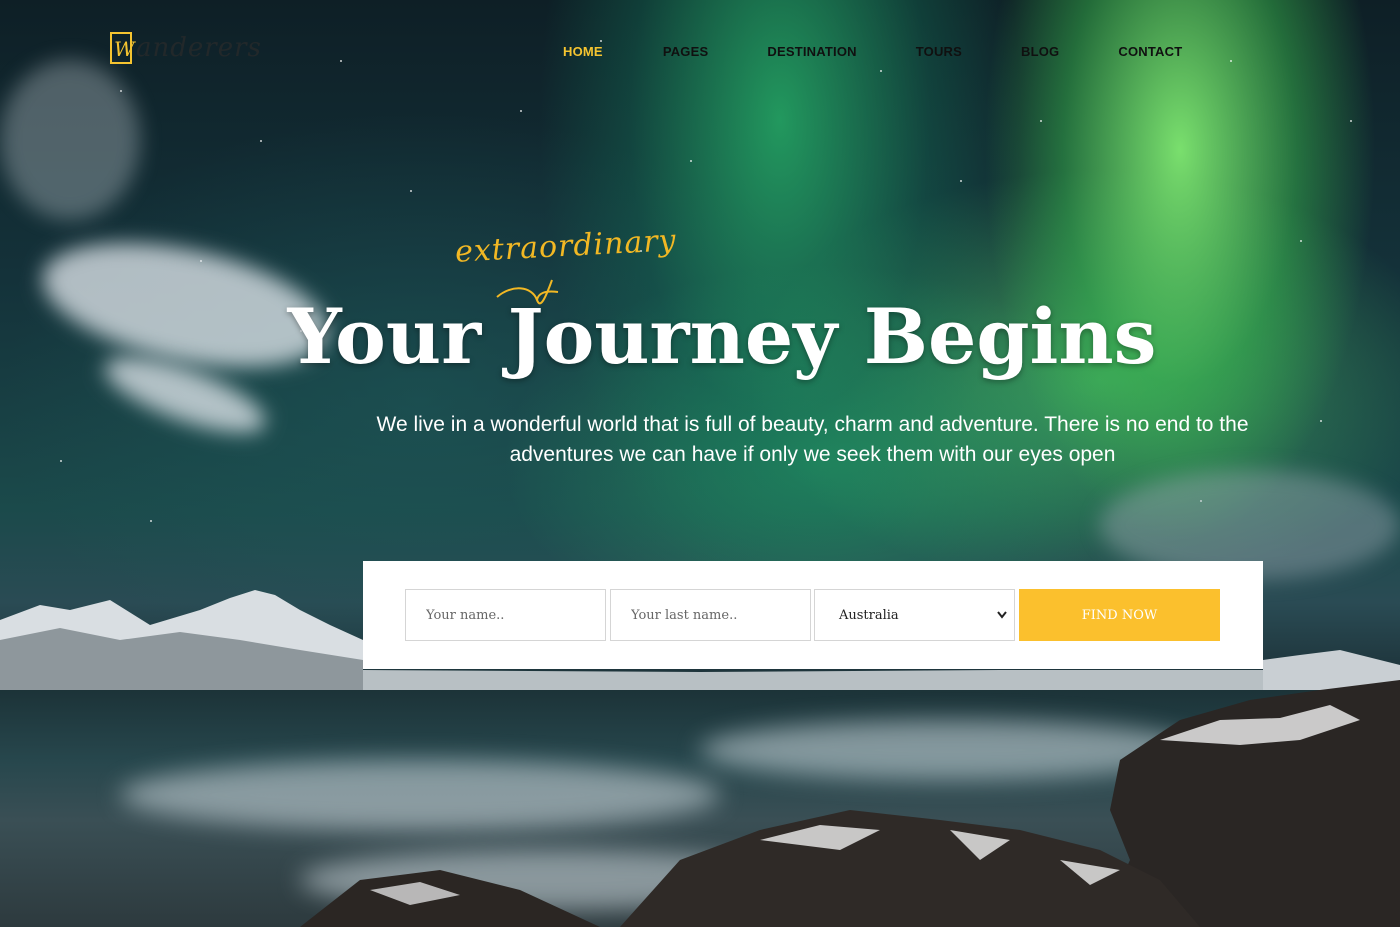  Describe the element at coordinates (1002, 615) in the screenshot. I see `chevron-down-icon` at that location.